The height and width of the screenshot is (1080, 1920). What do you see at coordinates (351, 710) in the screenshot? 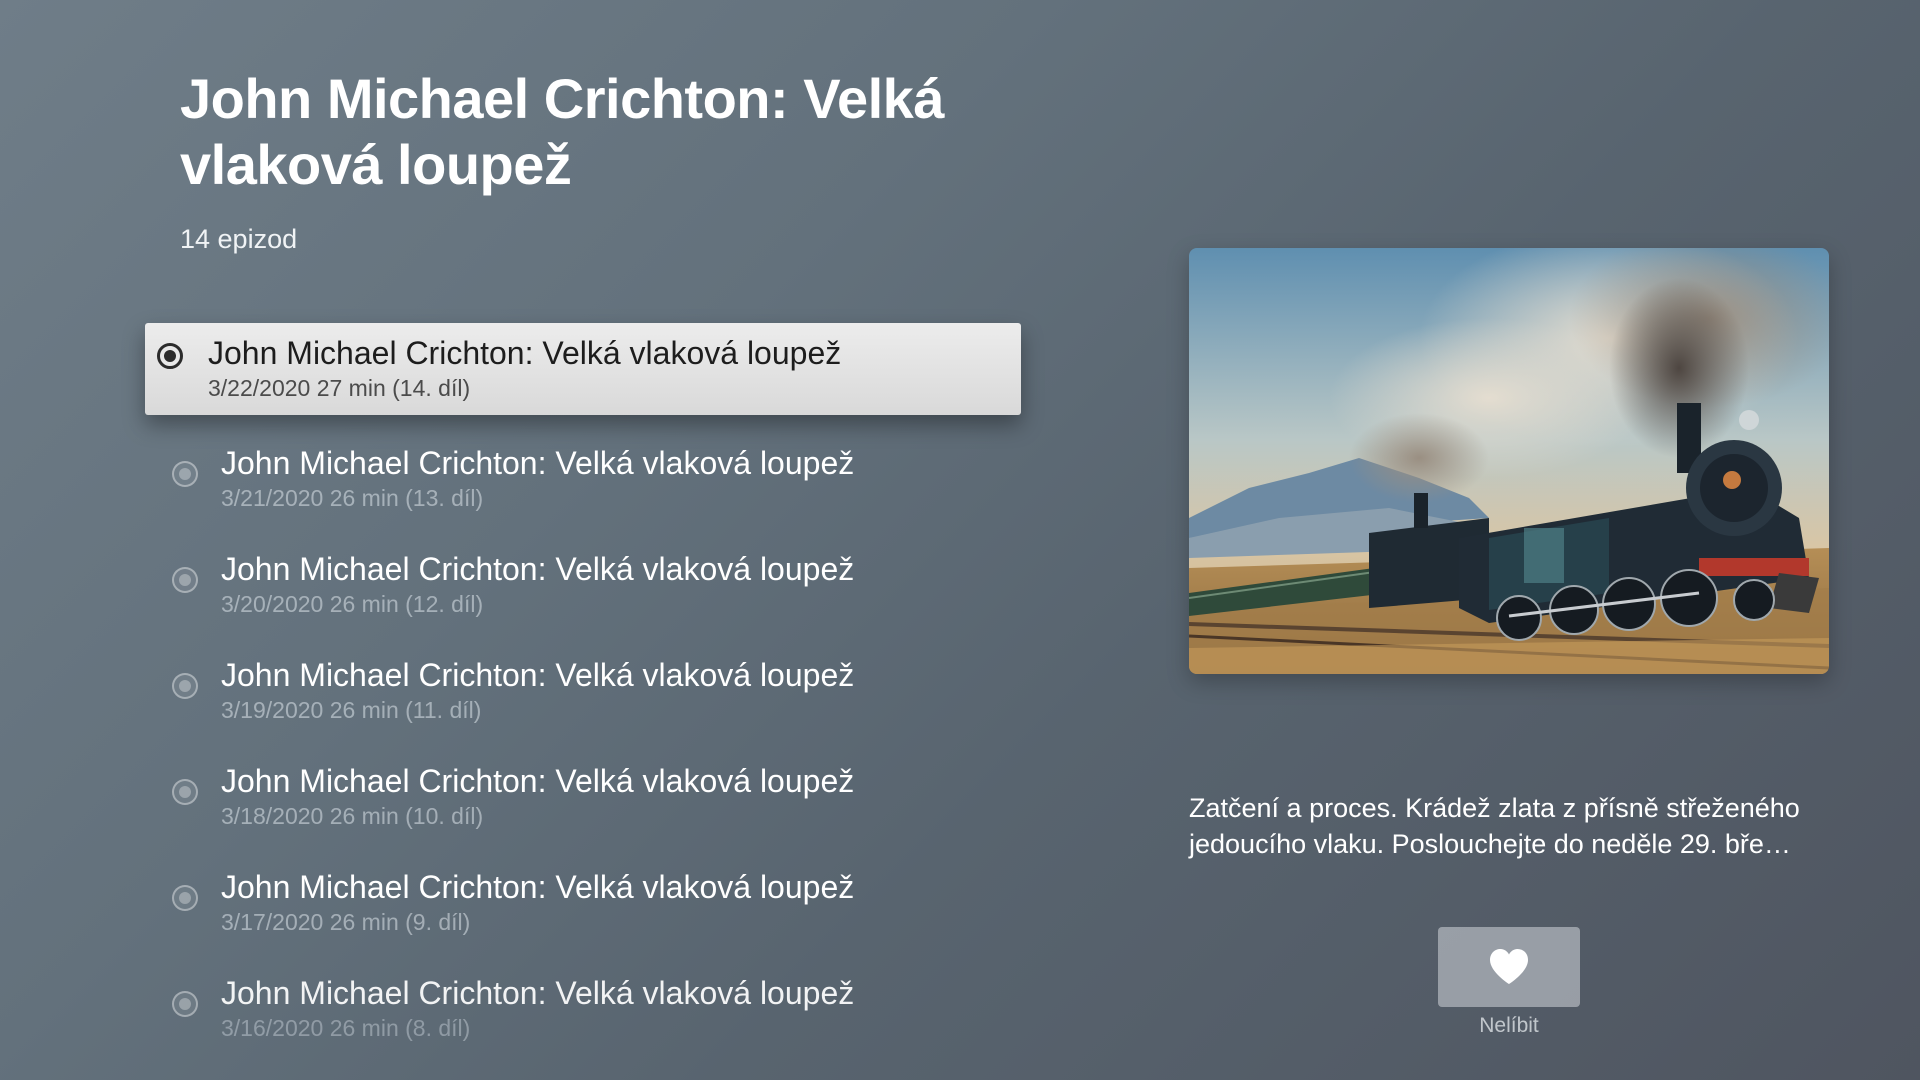
I see `episode-meta: 3/19/2020 26 min (11. díl)` at bounding box center [351, 710].